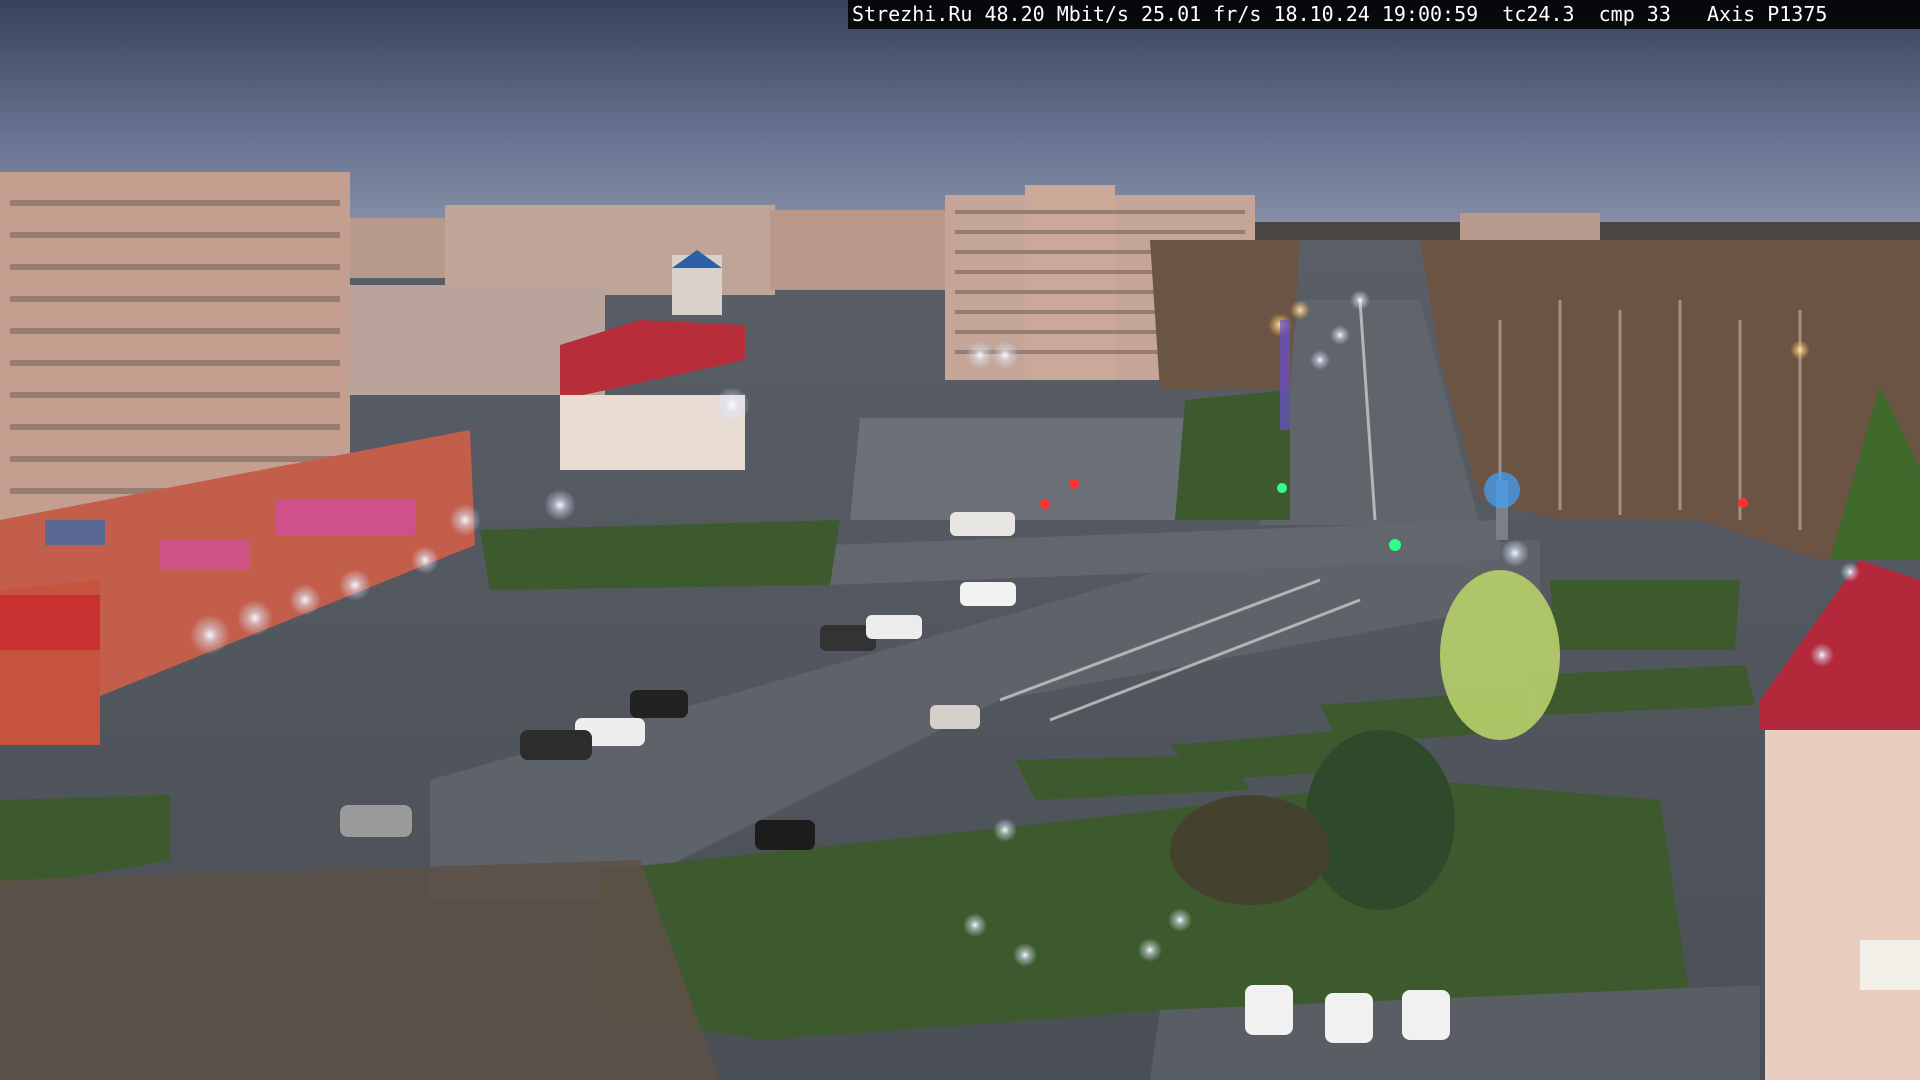  I want to click on site-name: Strezhi.Ru, so click(912, 14).